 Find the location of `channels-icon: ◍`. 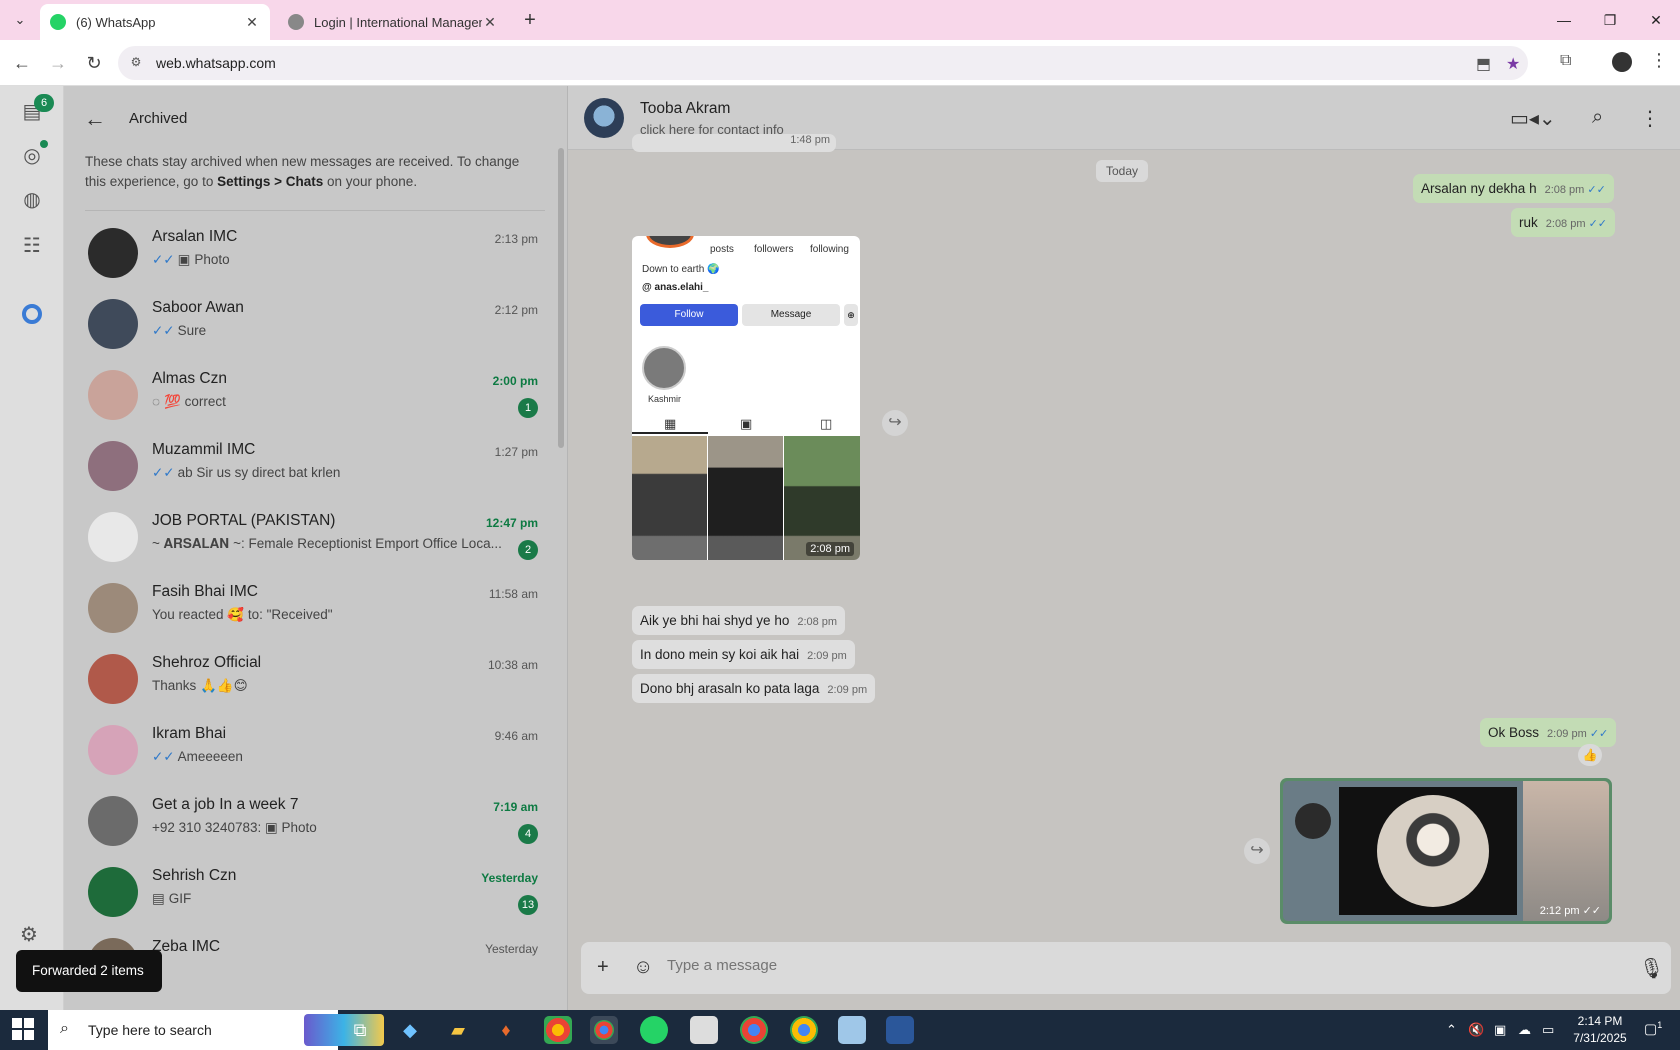

channels-icon: ◍ is located at coordinates (32, 200).